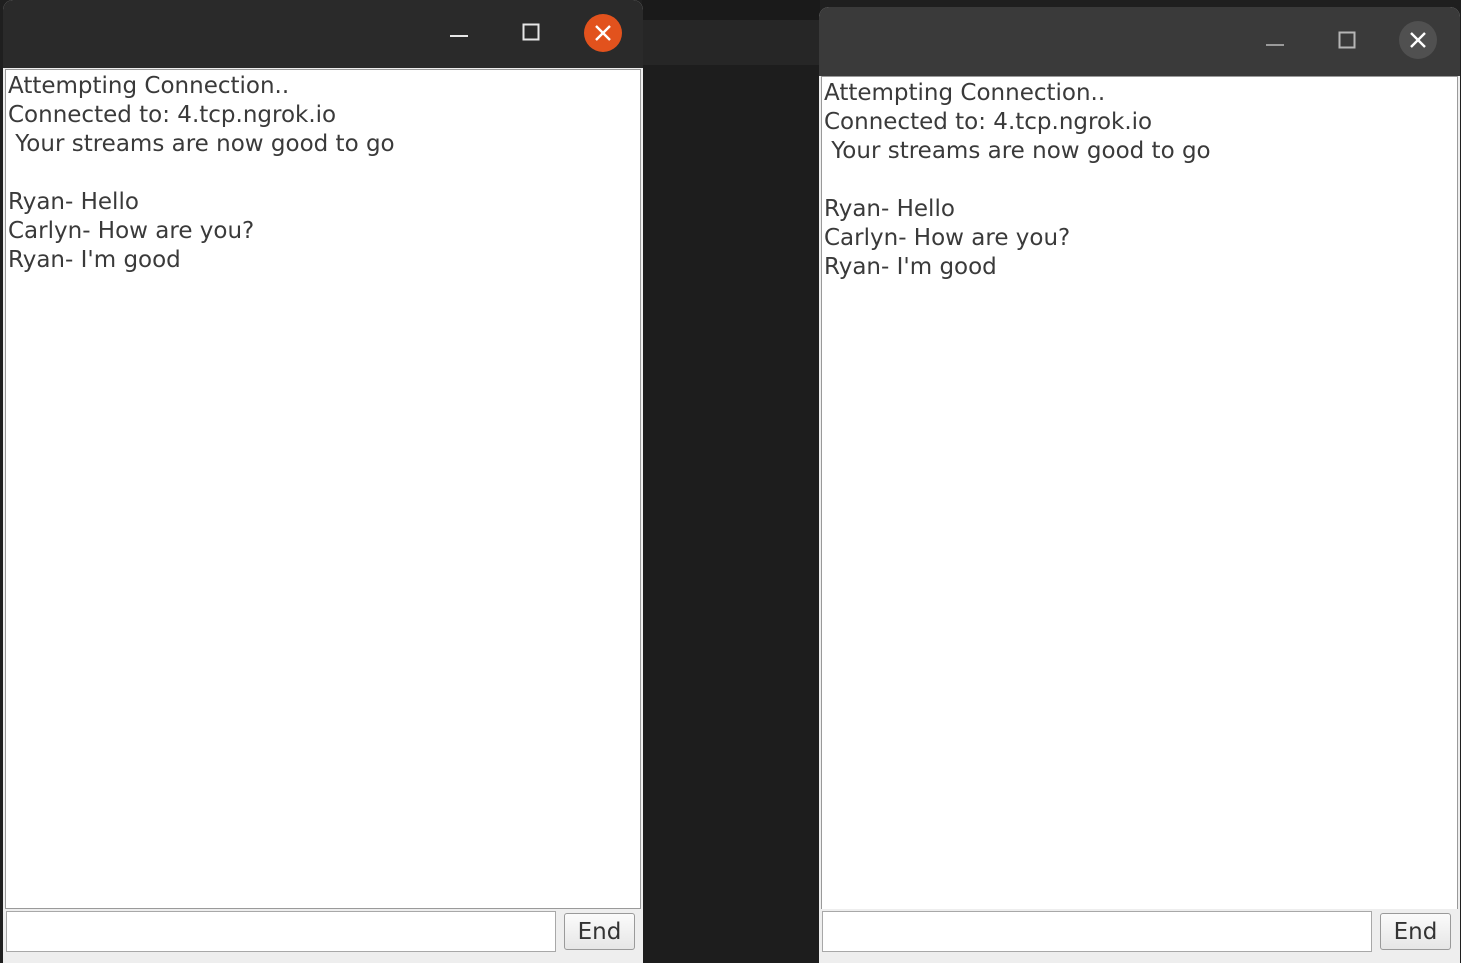 This screenshot has width=1461, height=963. Describe the element at coordinates (731, 481) in the screenshot. I see `desktop-background` at that location.